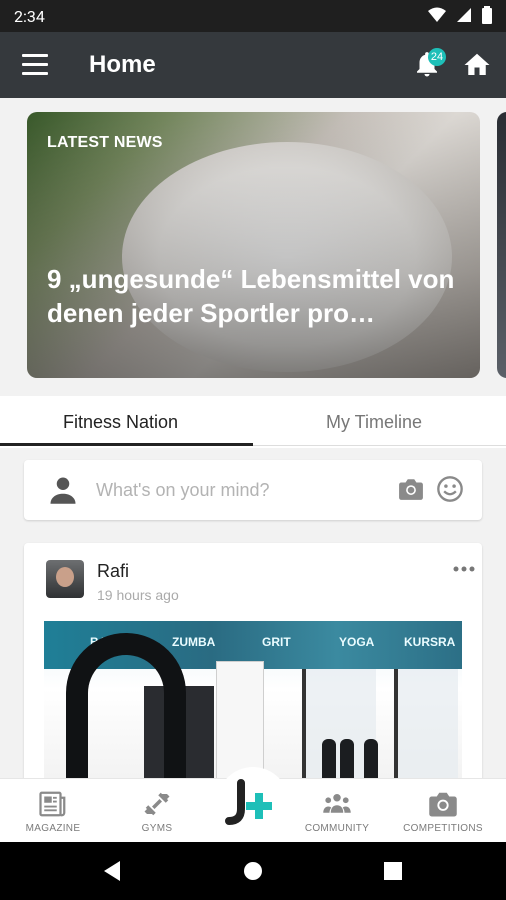 This screenshot has height=900, width=506. What do you see at coordinates (437, 14) in the screenshot?
I see `wifi-icon` at bounding box center [437, 14].